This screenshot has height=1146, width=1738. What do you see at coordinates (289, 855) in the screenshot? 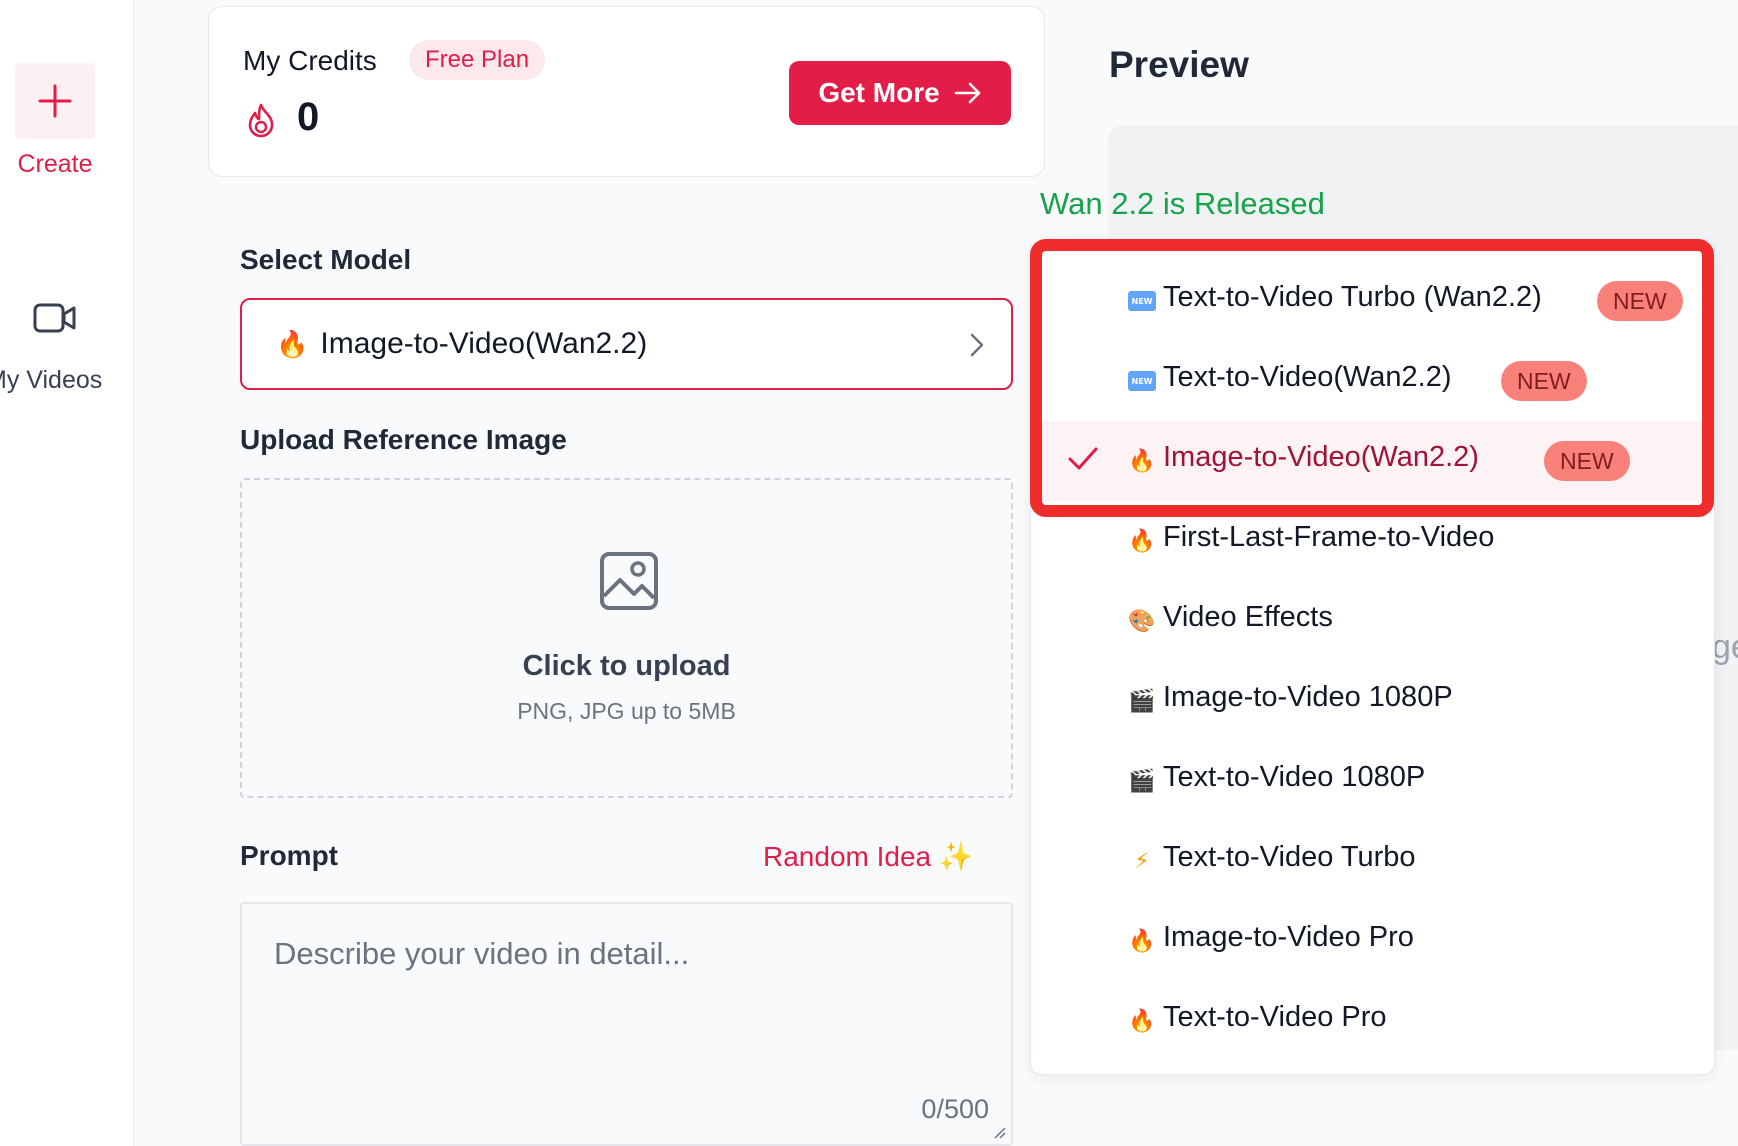
I see `prompt-label: Prompt` at bounding box center [289, 855].